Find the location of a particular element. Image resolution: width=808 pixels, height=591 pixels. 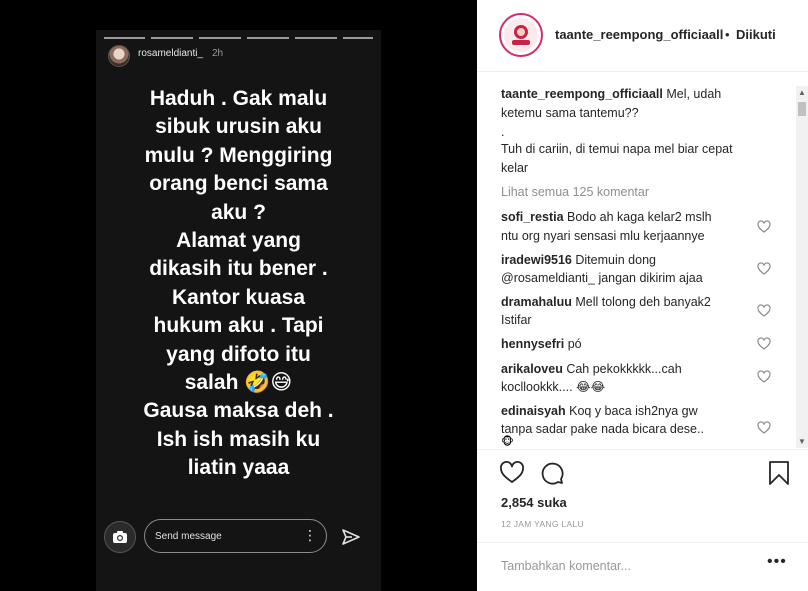

bookmark-icon is located at coordinates (779, 473).